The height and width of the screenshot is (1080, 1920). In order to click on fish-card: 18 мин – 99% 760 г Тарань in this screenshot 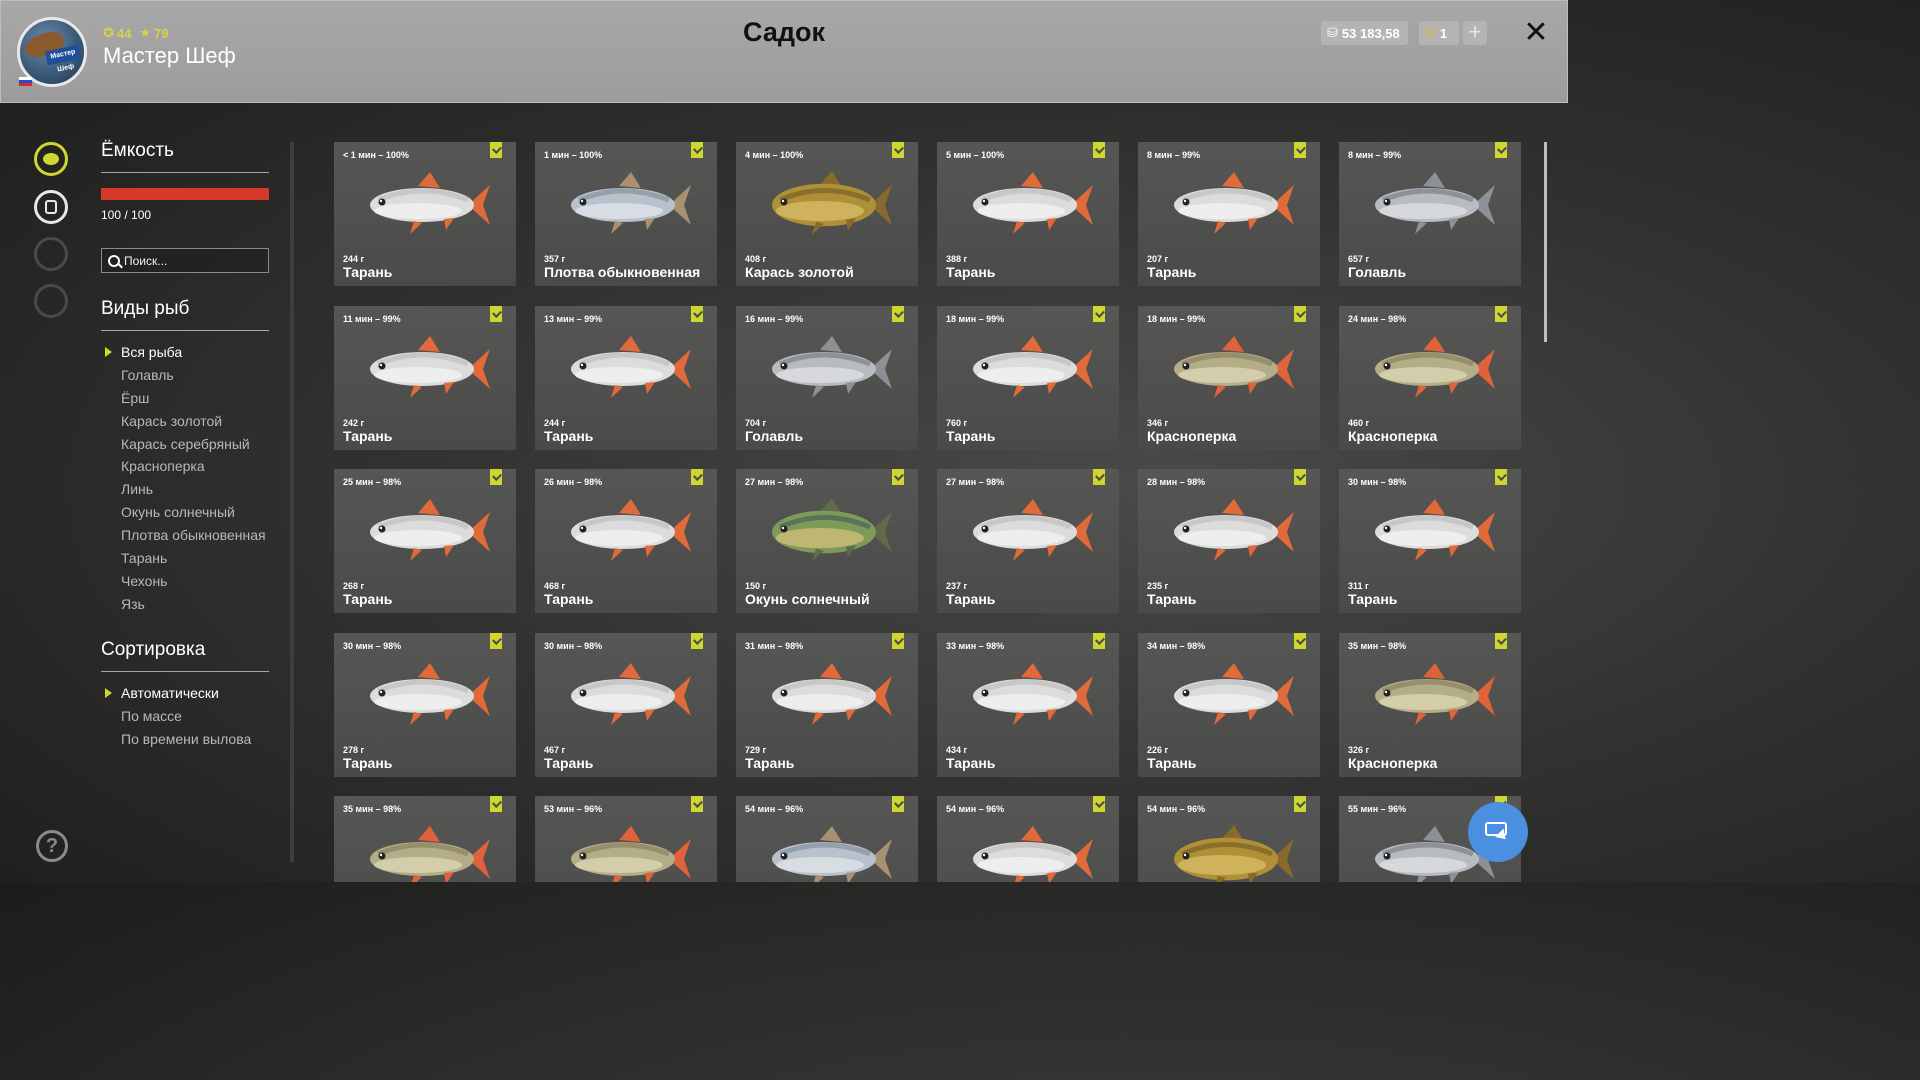, I will do `click(1028, 377)`.